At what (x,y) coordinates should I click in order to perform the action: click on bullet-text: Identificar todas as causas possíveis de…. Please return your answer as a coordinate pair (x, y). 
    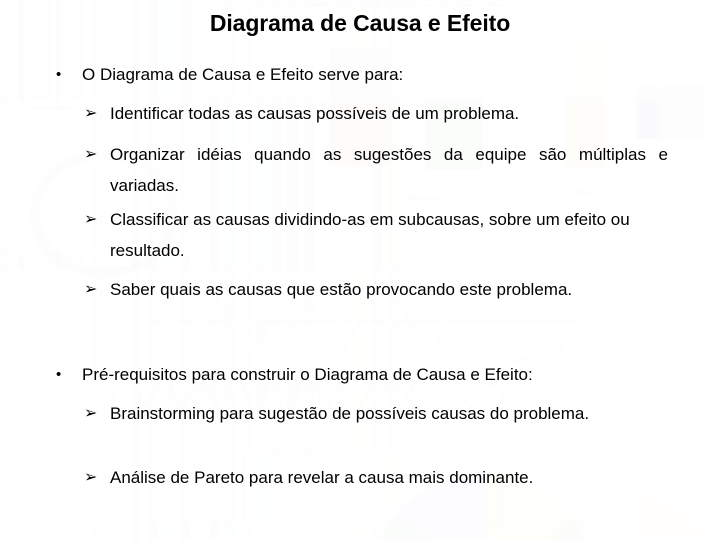
    Looking at the image, I should click on (315, 113).